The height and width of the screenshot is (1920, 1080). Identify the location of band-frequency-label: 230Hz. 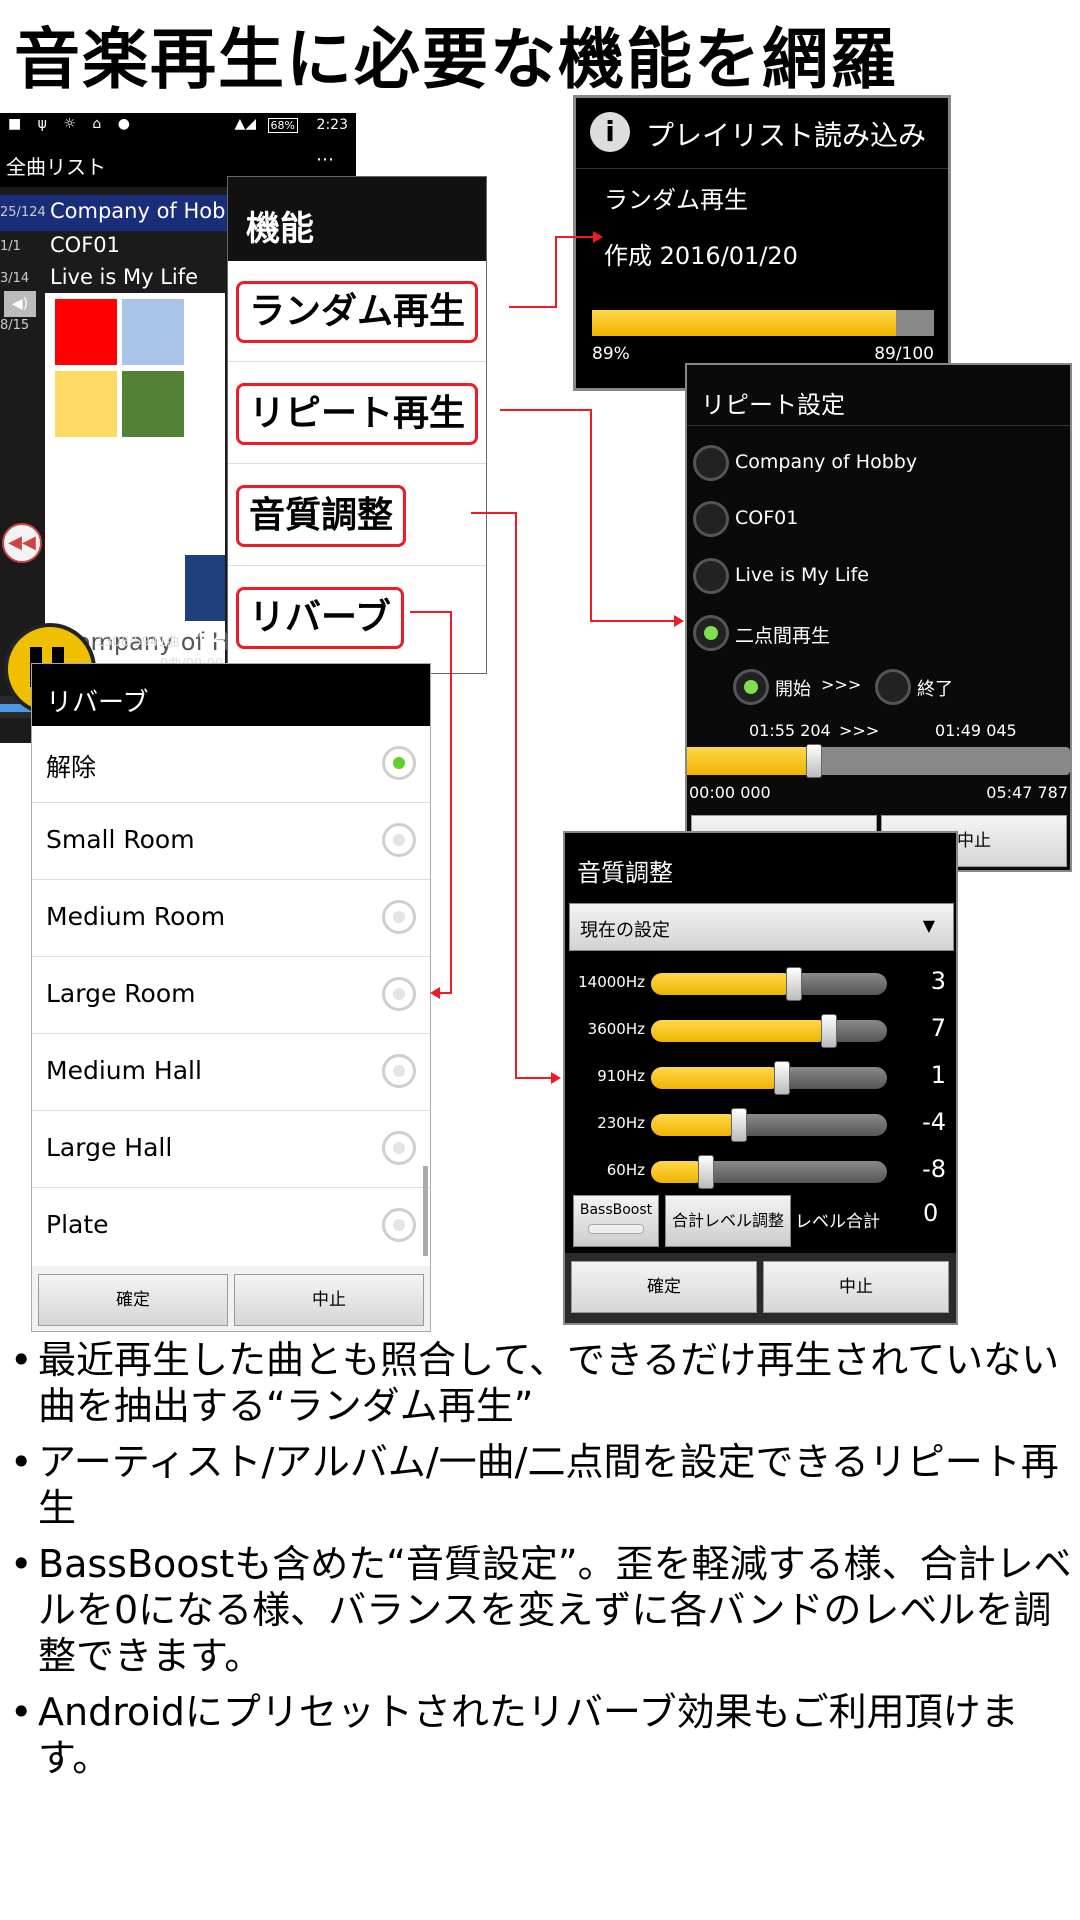
(621, 1123).